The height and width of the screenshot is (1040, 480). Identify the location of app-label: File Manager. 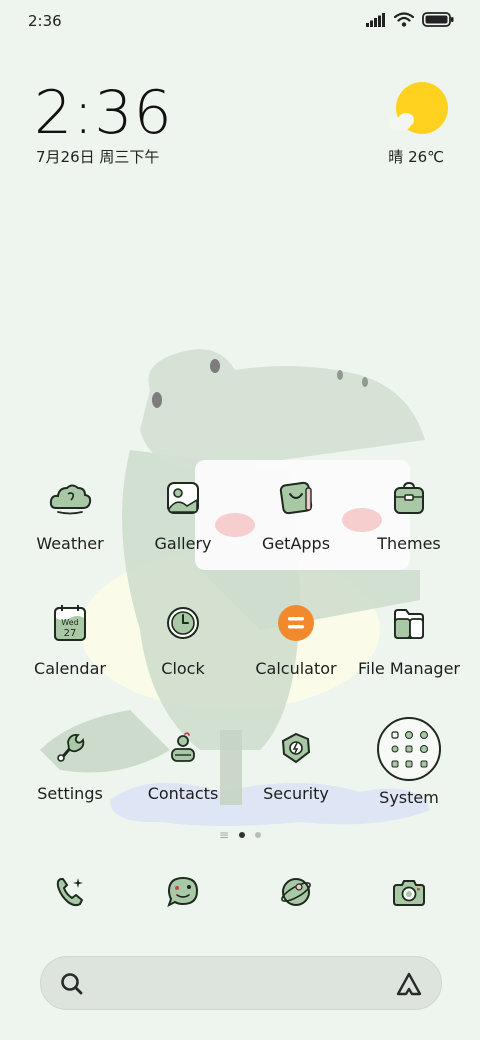
(409, 668).